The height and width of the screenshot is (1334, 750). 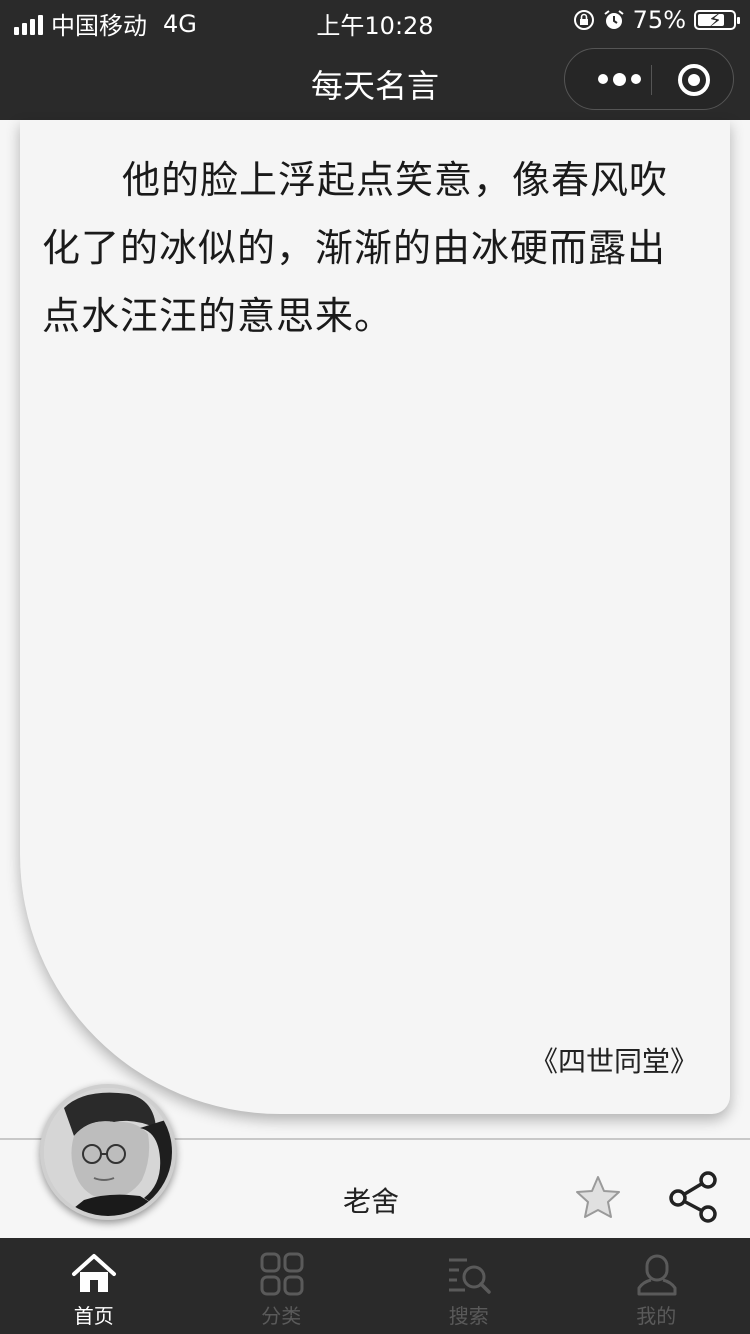 I want to click on share-icon, so click(x=693, y=1197).